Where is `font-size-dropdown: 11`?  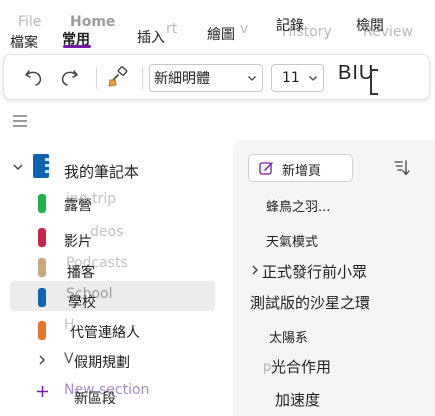 font-size-dropdown: 11 is located at coordinates (297, 78).